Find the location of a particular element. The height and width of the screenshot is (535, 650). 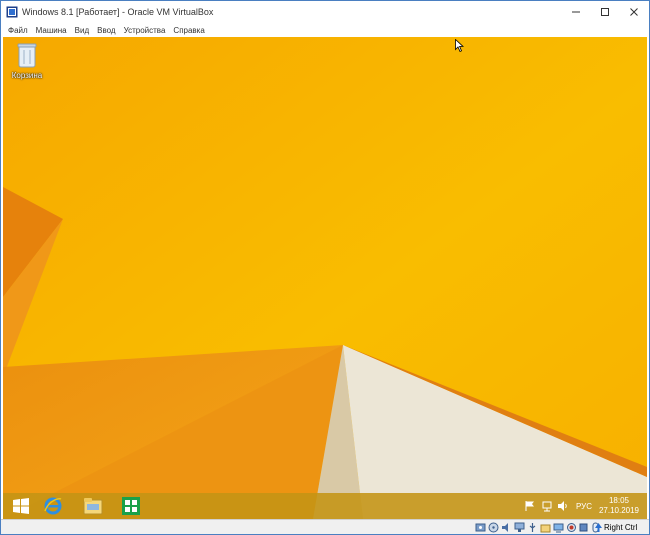

recycle-bin: Корзина is located at coordinates (27, 60).